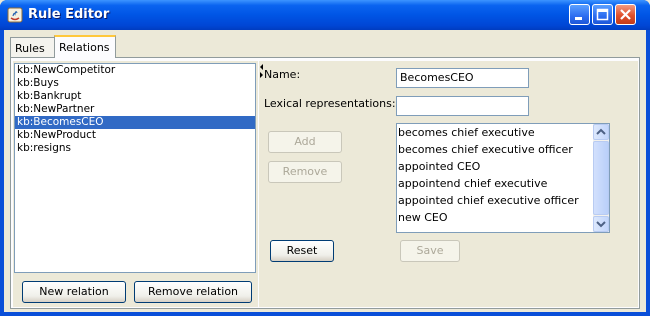 The height and width of the screenshot is (316, 650). I want to click on new-relation-button: New relation, so click(74, 292).